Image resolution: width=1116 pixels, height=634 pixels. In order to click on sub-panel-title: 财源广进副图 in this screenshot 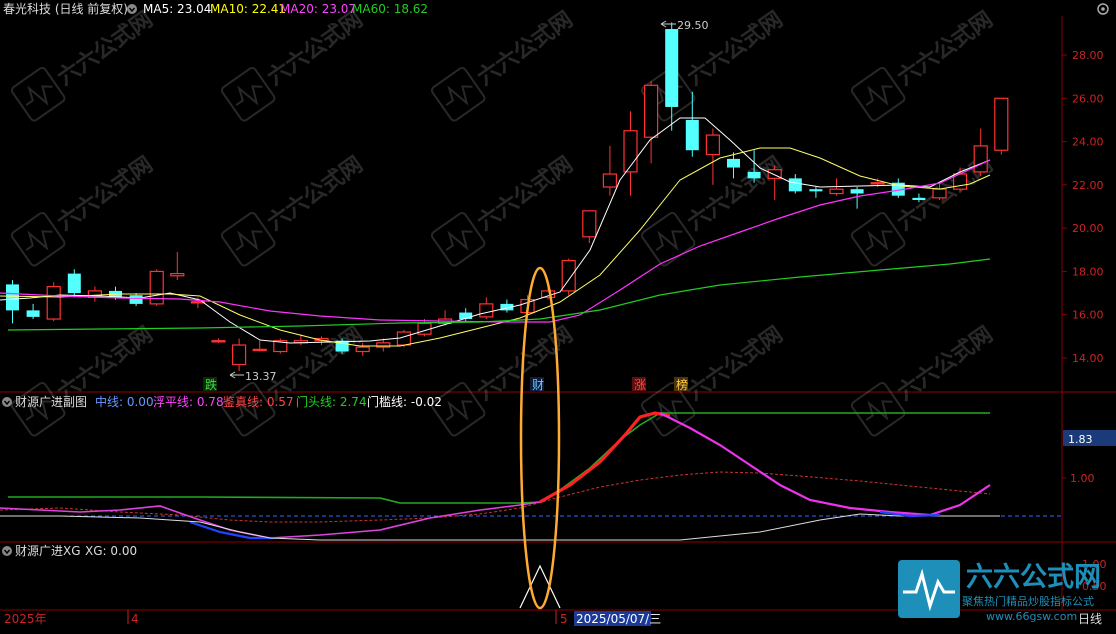, I will do `click(51, 402)`.